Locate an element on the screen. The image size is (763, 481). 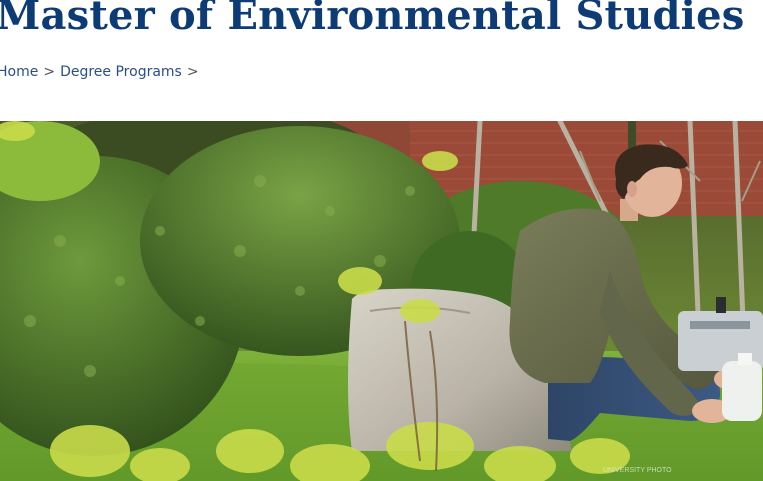
breadcrumb-home-link: Home is located at coordinates (19, 72).